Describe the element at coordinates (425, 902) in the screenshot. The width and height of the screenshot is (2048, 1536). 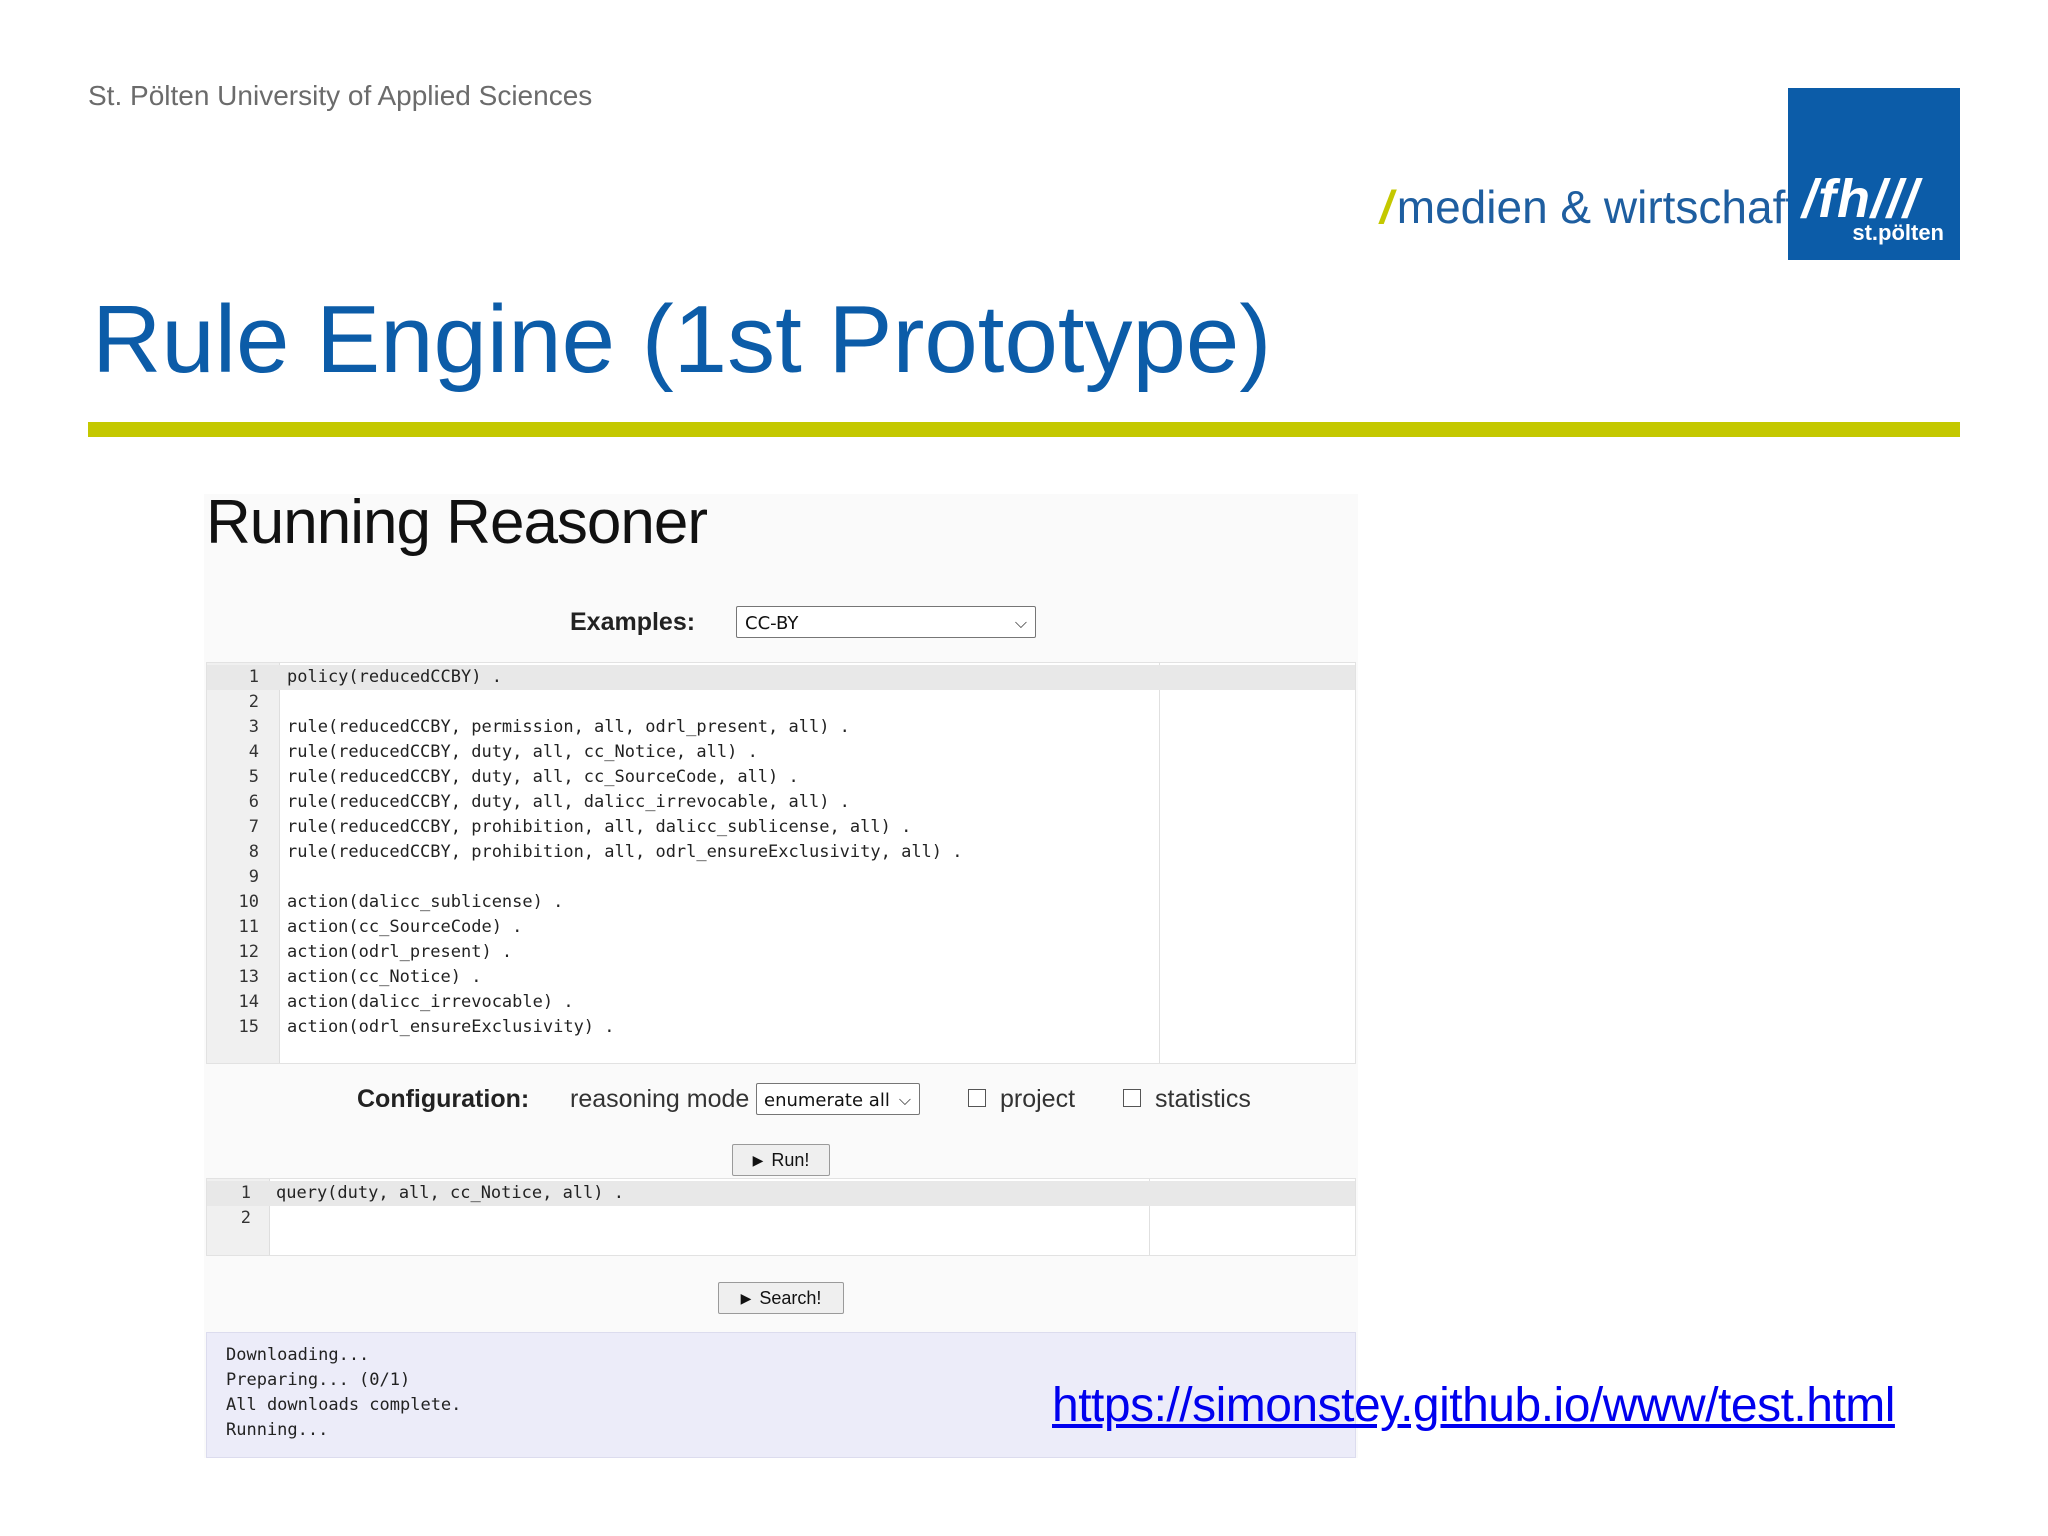
I see `code-text: action(dalicc_sublicense) .` at that location.